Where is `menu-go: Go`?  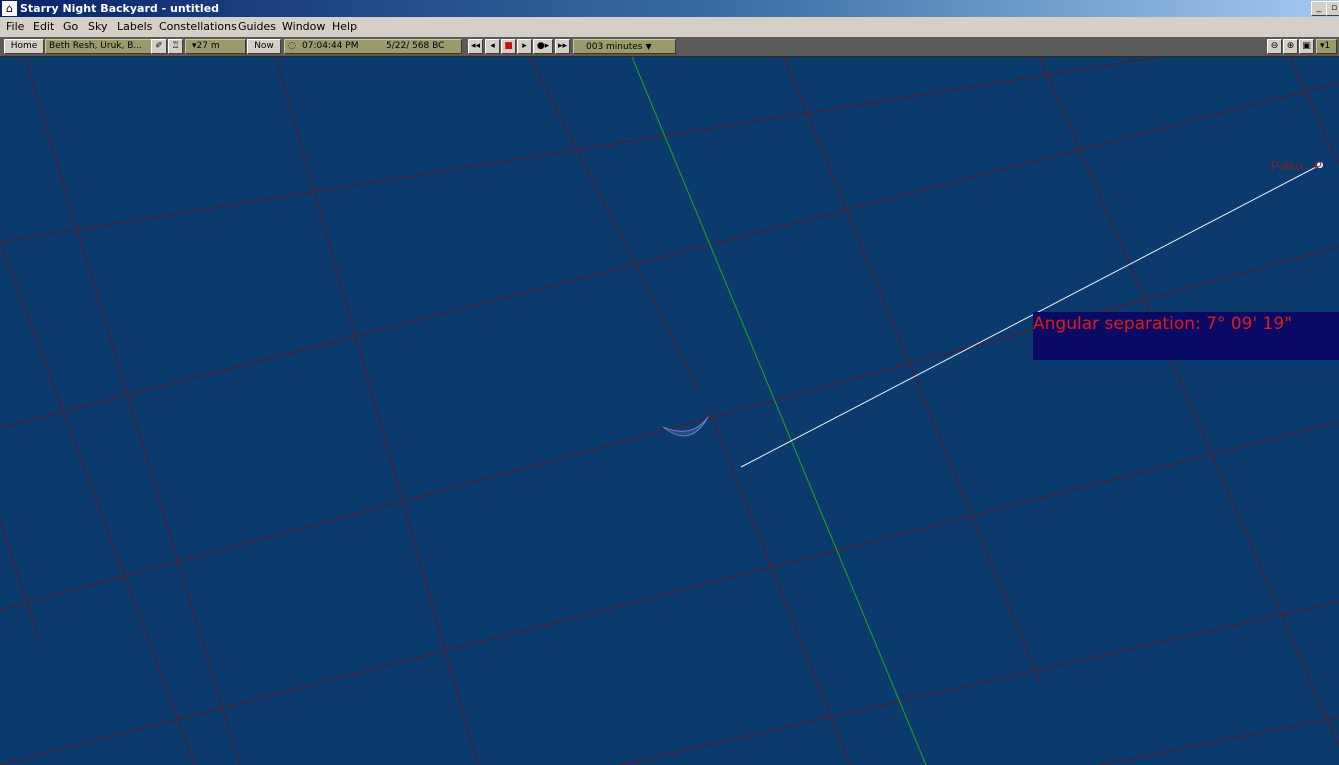 menu-go: Go is located at coordinates (70, 26).